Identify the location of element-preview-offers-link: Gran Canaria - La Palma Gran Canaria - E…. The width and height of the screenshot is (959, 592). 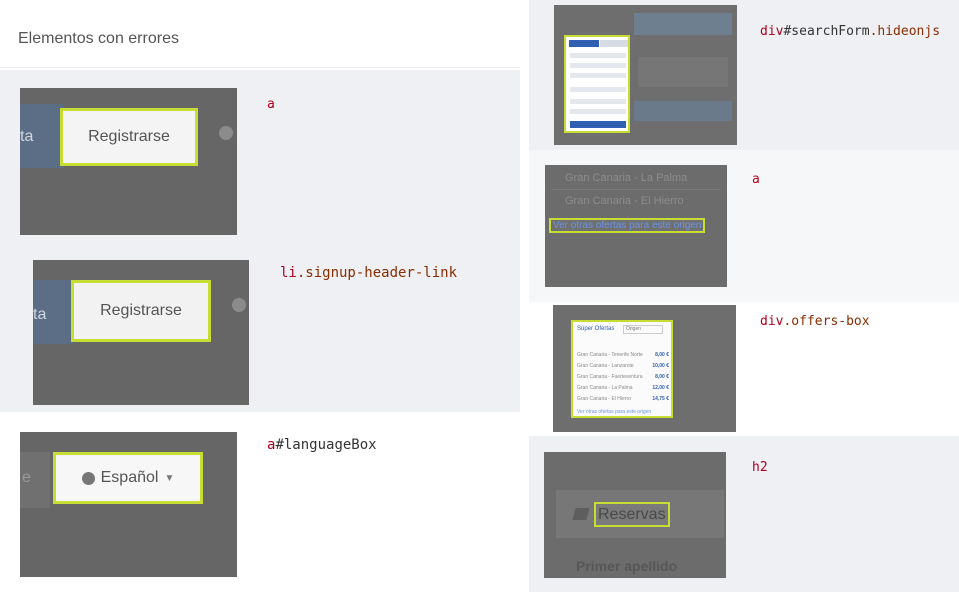
(636, 226).